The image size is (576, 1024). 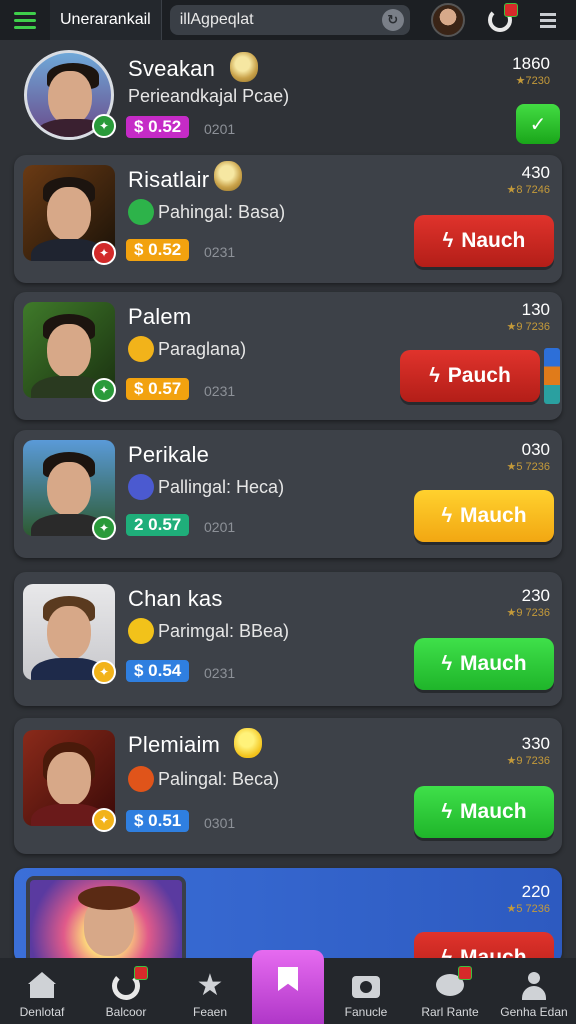 I want to click on item-score: 330, so click(x=535, y=743).